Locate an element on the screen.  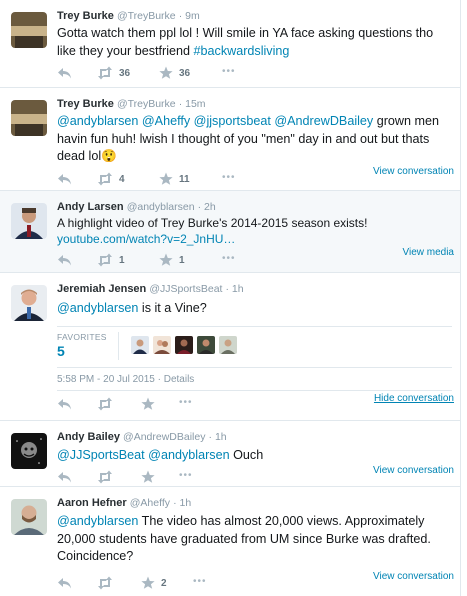
tweet-actions: 36 36 ••• is located at coordinates (157, 73).